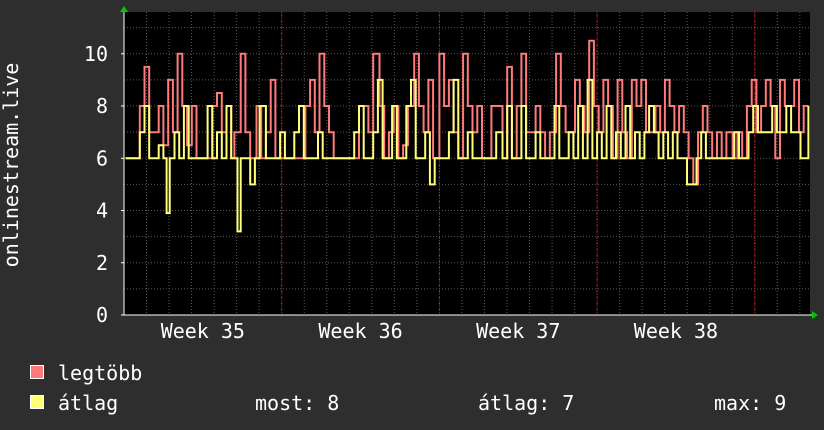 The image size is (824, 430). Describe the element at coordinates (104, 184) in the screenshot. I see `y-tick-labels: 0 2 4 6 8 10` at that location.